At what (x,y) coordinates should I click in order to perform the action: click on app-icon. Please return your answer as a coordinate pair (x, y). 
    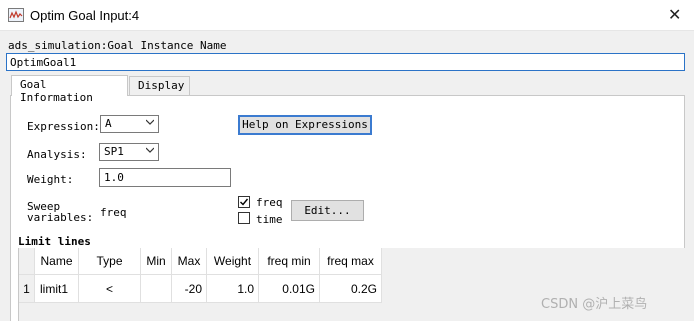
    Looking at the image, I should click on (16, 15).